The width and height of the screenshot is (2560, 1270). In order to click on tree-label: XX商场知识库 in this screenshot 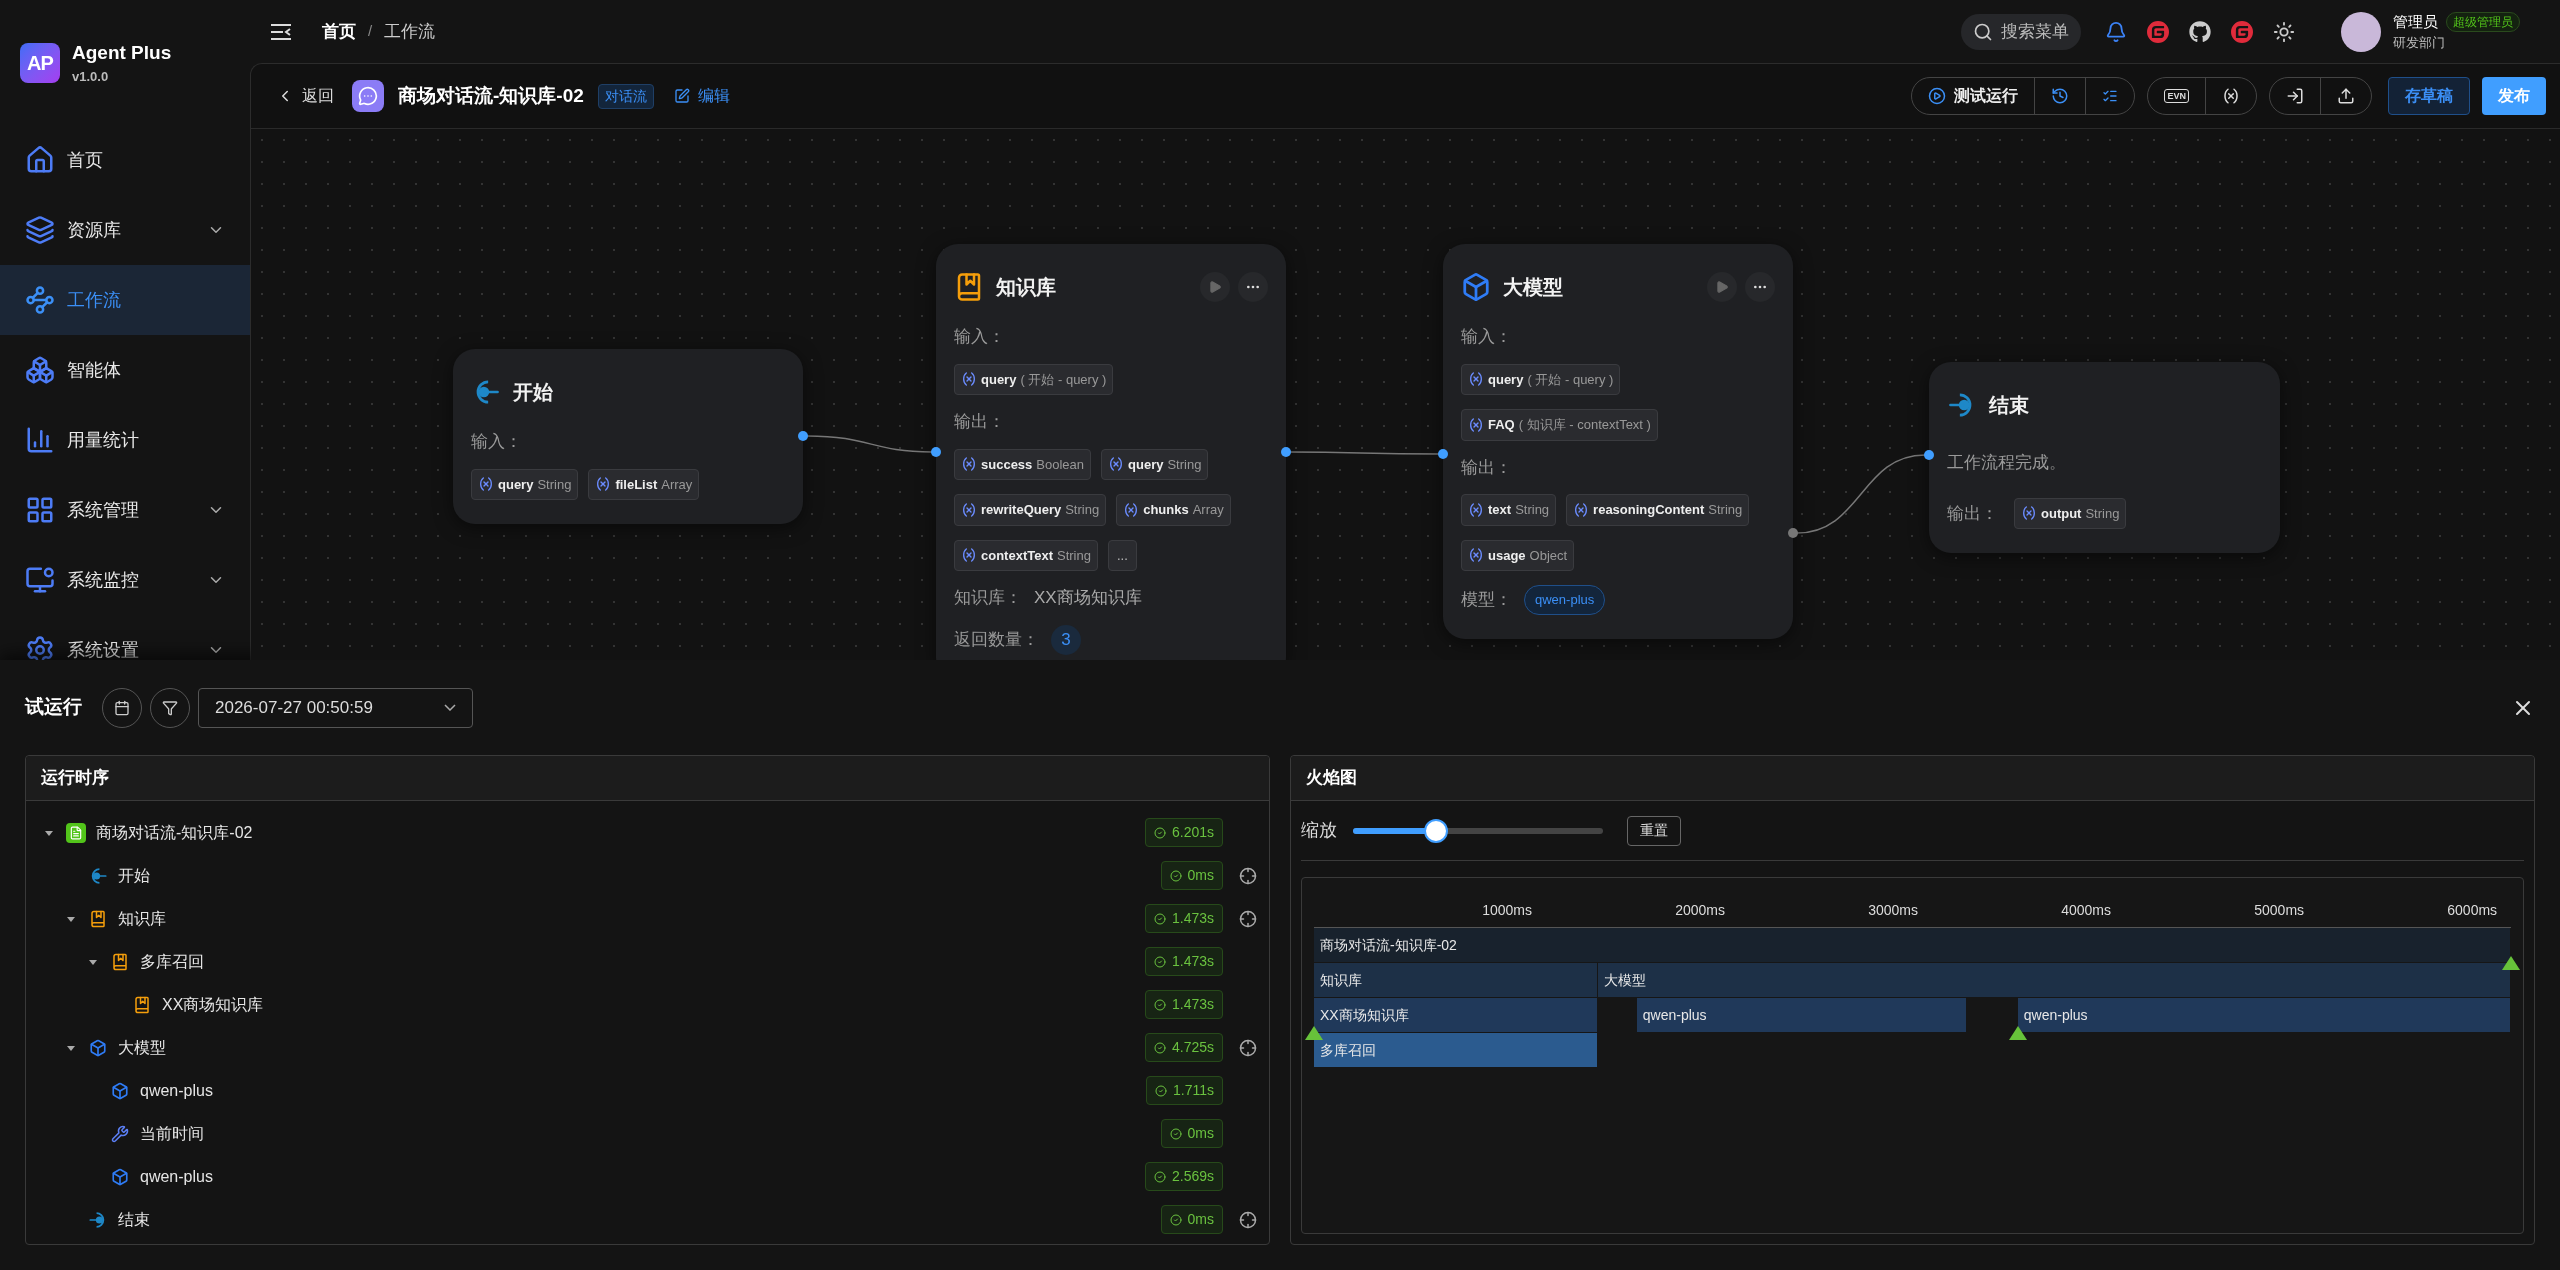, I will do `click(653, 1004)`.